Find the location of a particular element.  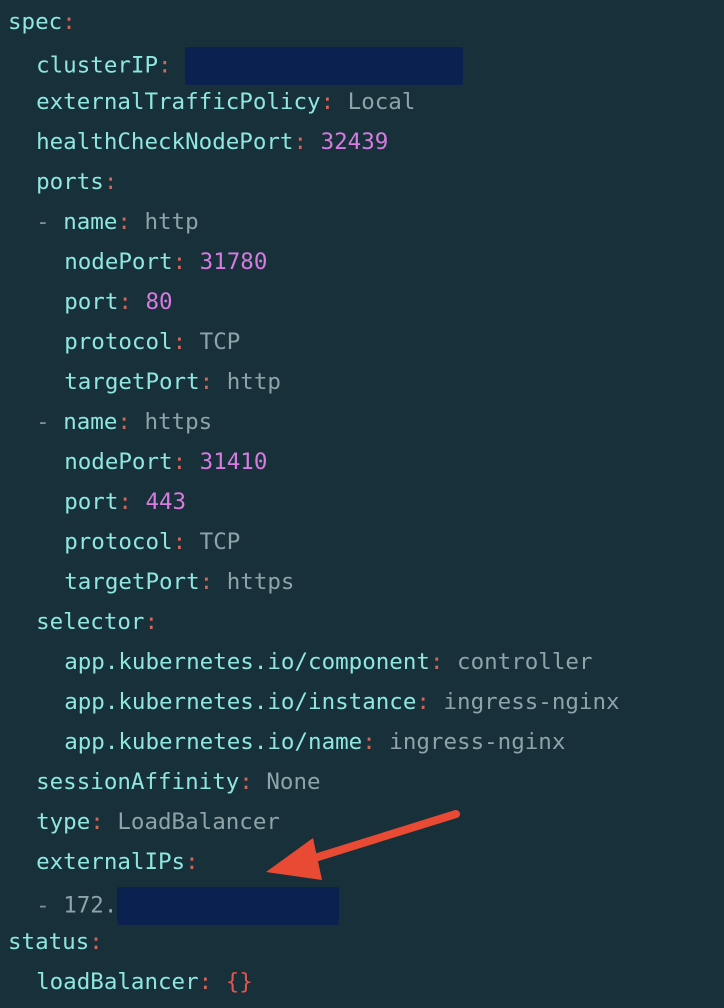

yaml-value: 32439 is located at coordinates (354, 142).